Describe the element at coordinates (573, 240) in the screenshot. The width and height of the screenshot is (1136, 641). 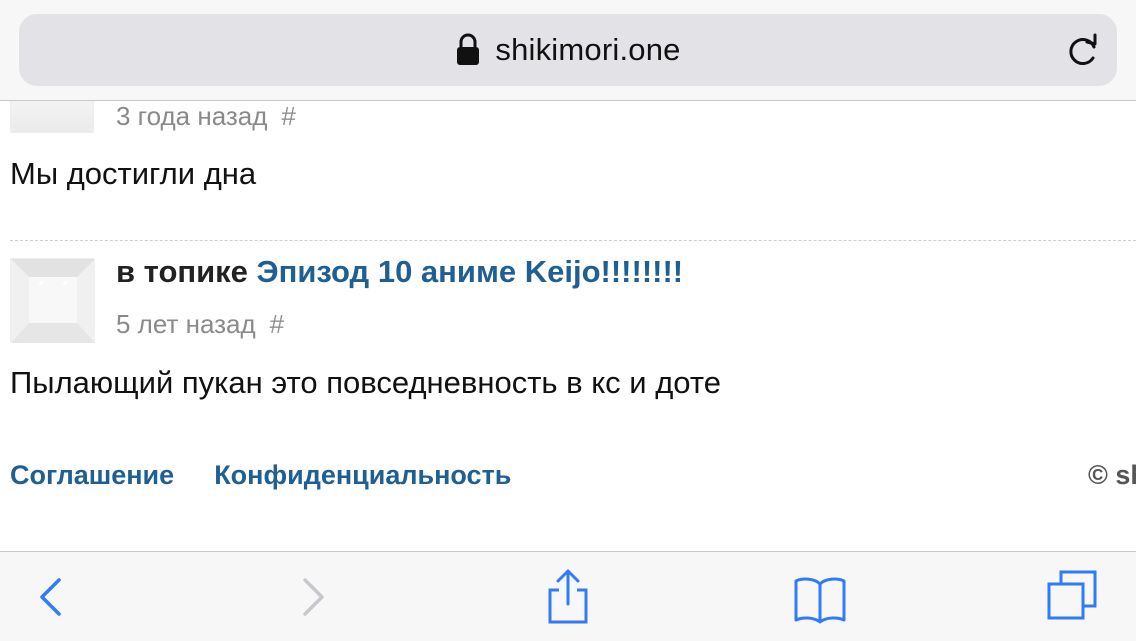
I see `comment-divider` at that location.